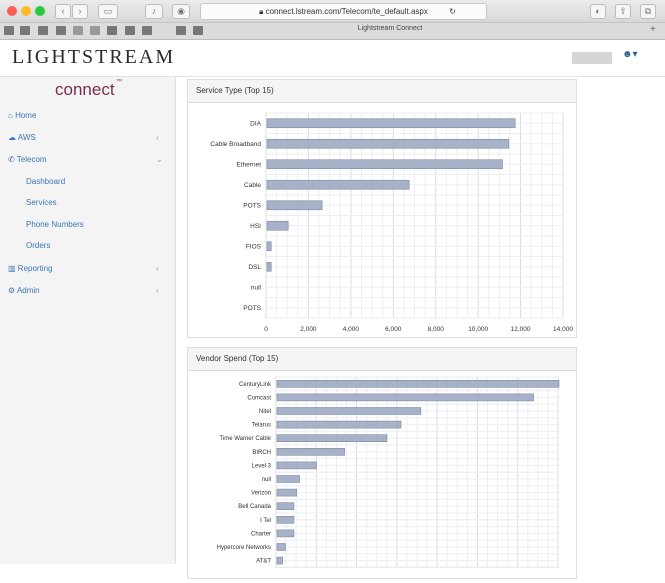 Image resolution: width=665 pixels, height=583 pixels. What do you see at coordinates (35, 268) in the screenshot?
I see `sidebar-item-label: Reporting` at bounding box center [35, 268].